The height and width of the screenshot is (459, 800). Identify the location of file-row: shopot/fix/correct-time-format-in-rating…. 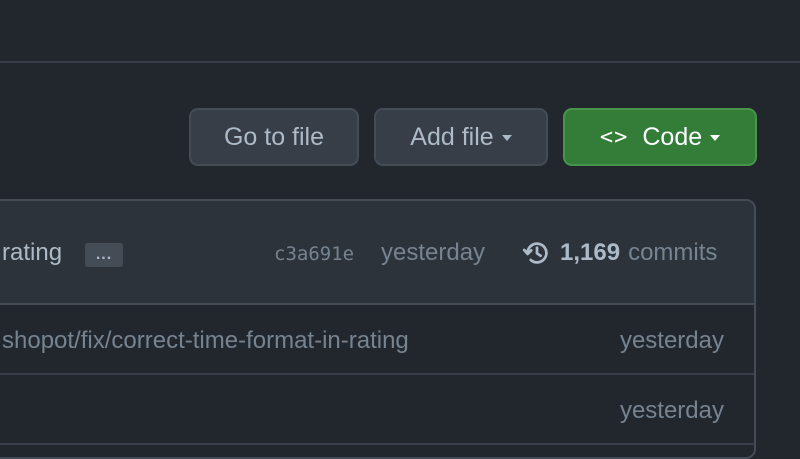
(377, 339).